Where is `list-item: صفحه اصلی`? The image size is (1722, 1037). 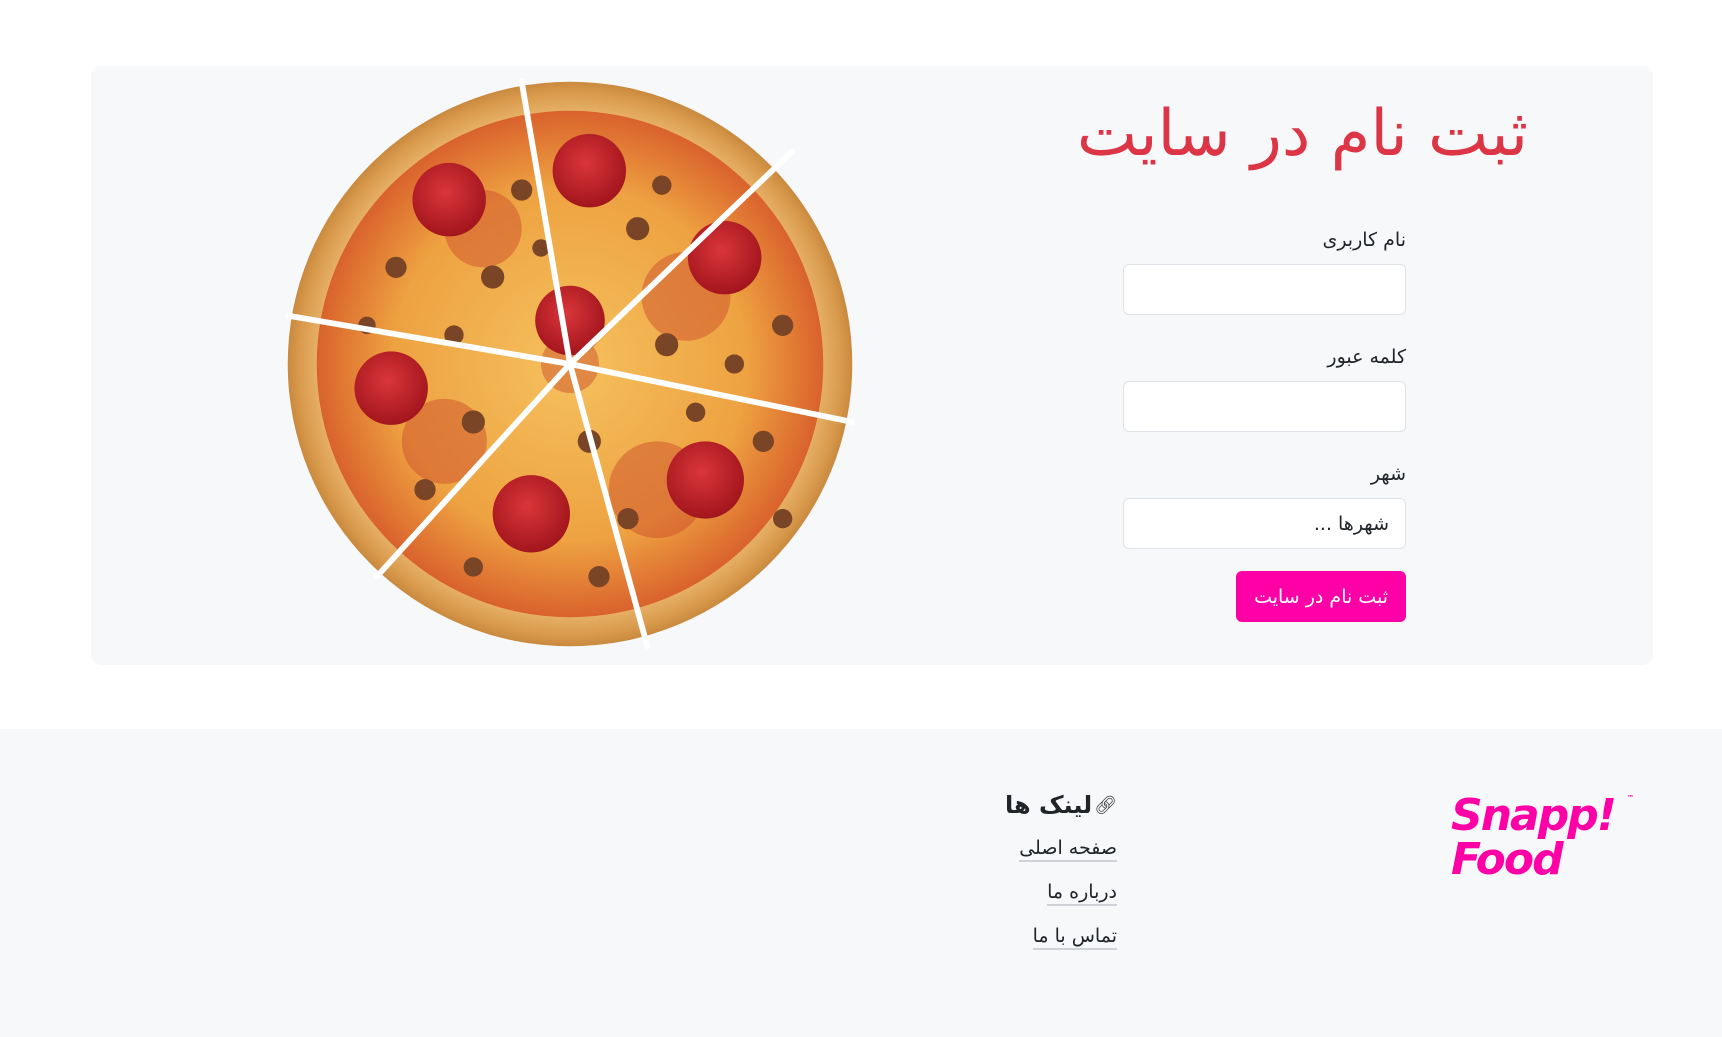 list-item: صفحه اصلی is located at coordinates (1061, 859).